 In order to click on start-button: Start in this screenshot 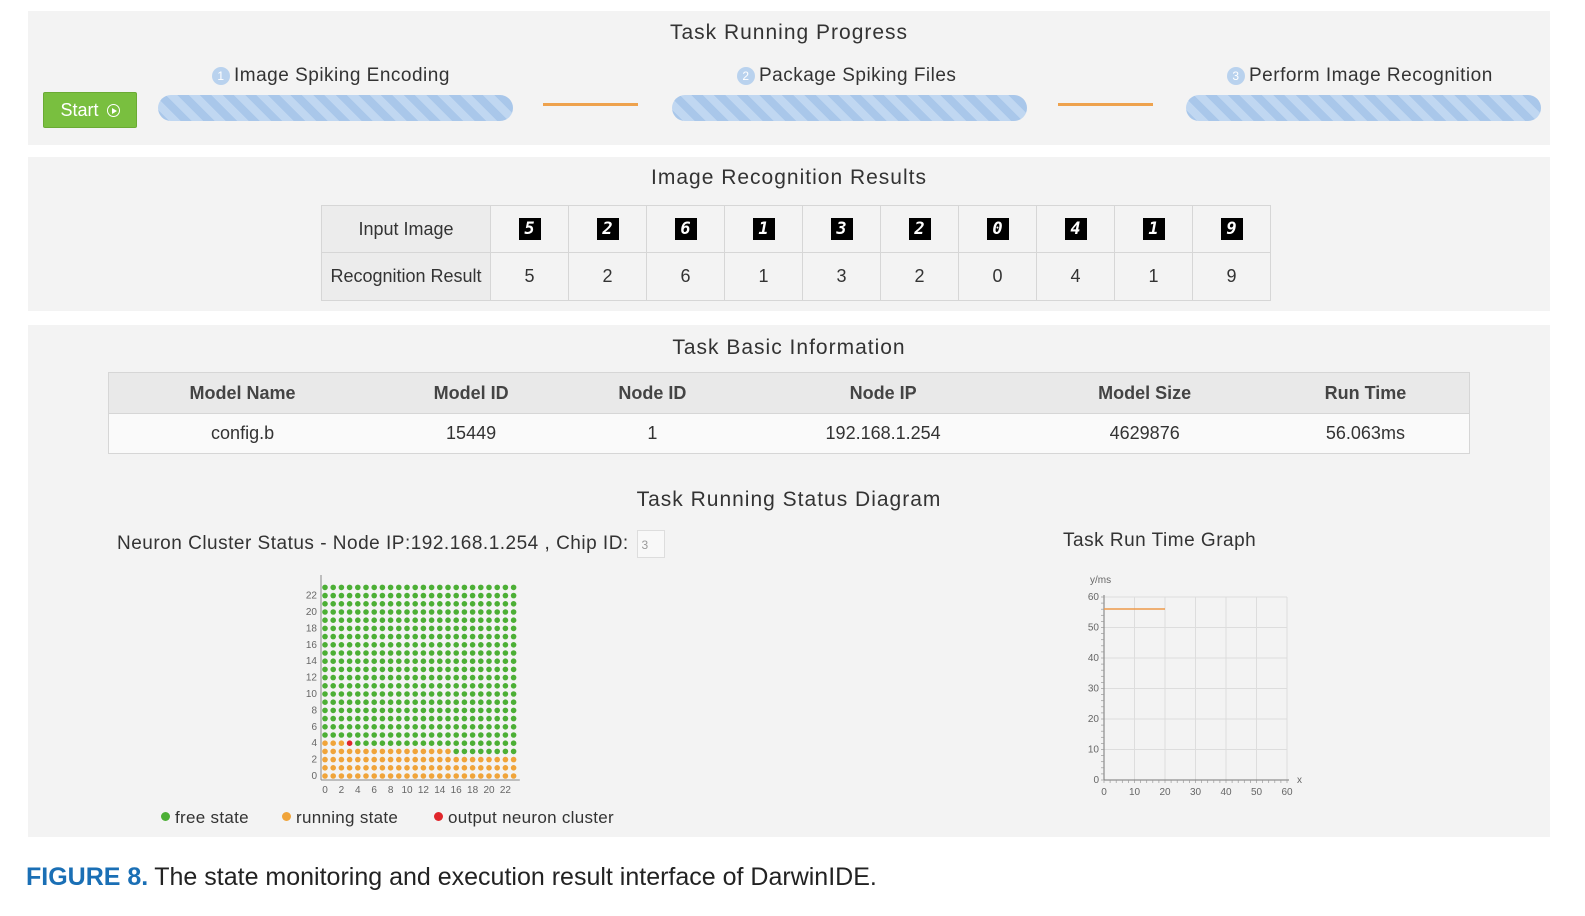, I will do `click(90, 110)`.